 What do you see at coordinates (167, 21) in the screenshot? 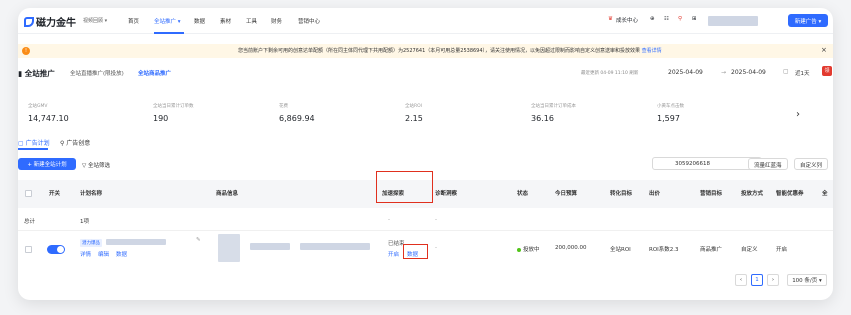
I see `nav-omni-promotion: 全站推广 ▾` at bounding box center [167, 21].